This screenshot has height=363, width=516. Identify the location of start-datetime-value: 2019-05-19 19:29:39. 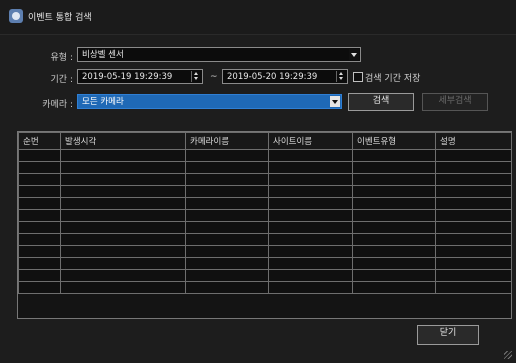
(127, 77).